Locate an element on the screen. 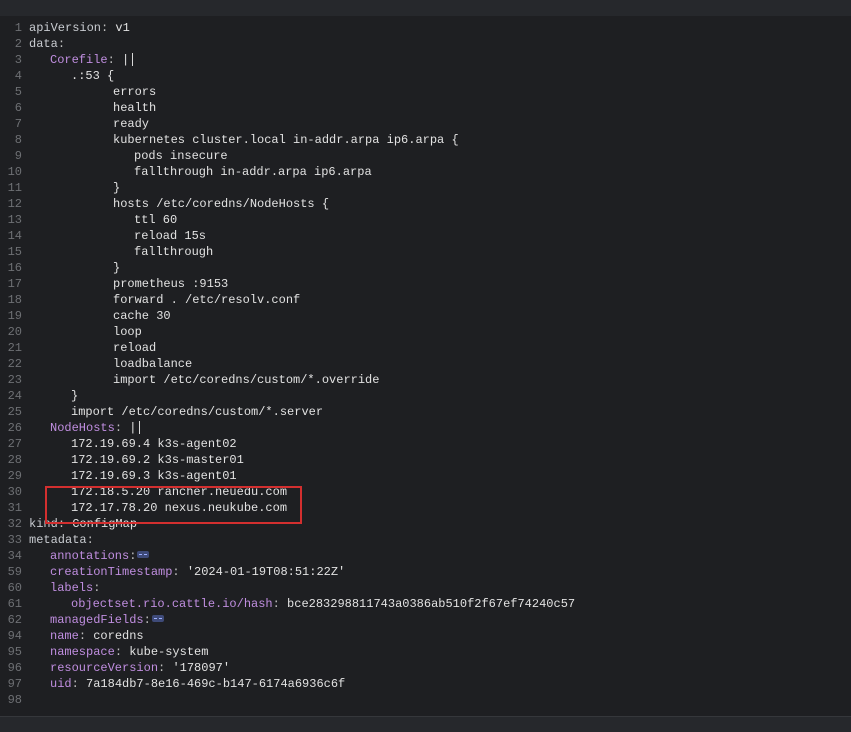 This screenshot has width=851, height=732. yaml-value: '2024-01-19T08:51:22Z' is located at coordinates (266, 572).